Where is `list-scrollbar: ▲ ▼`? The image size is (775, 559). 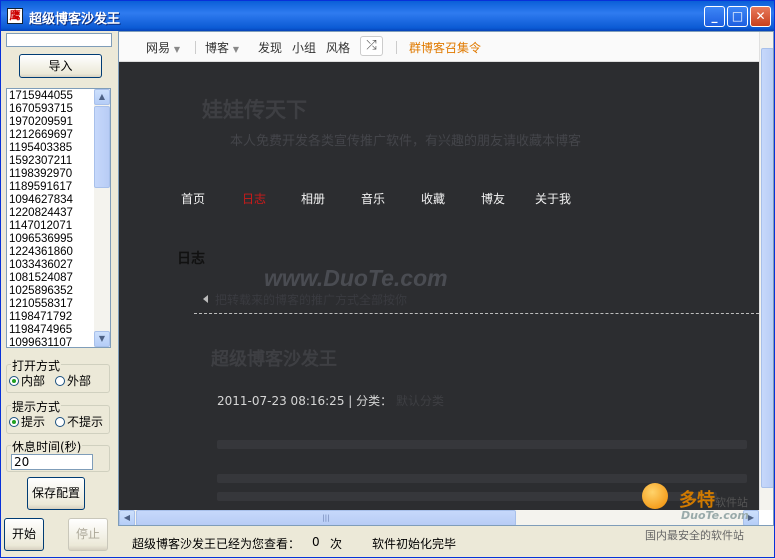 list-scrollbar: ▲ ▼ is located at coordinates (102, 218).